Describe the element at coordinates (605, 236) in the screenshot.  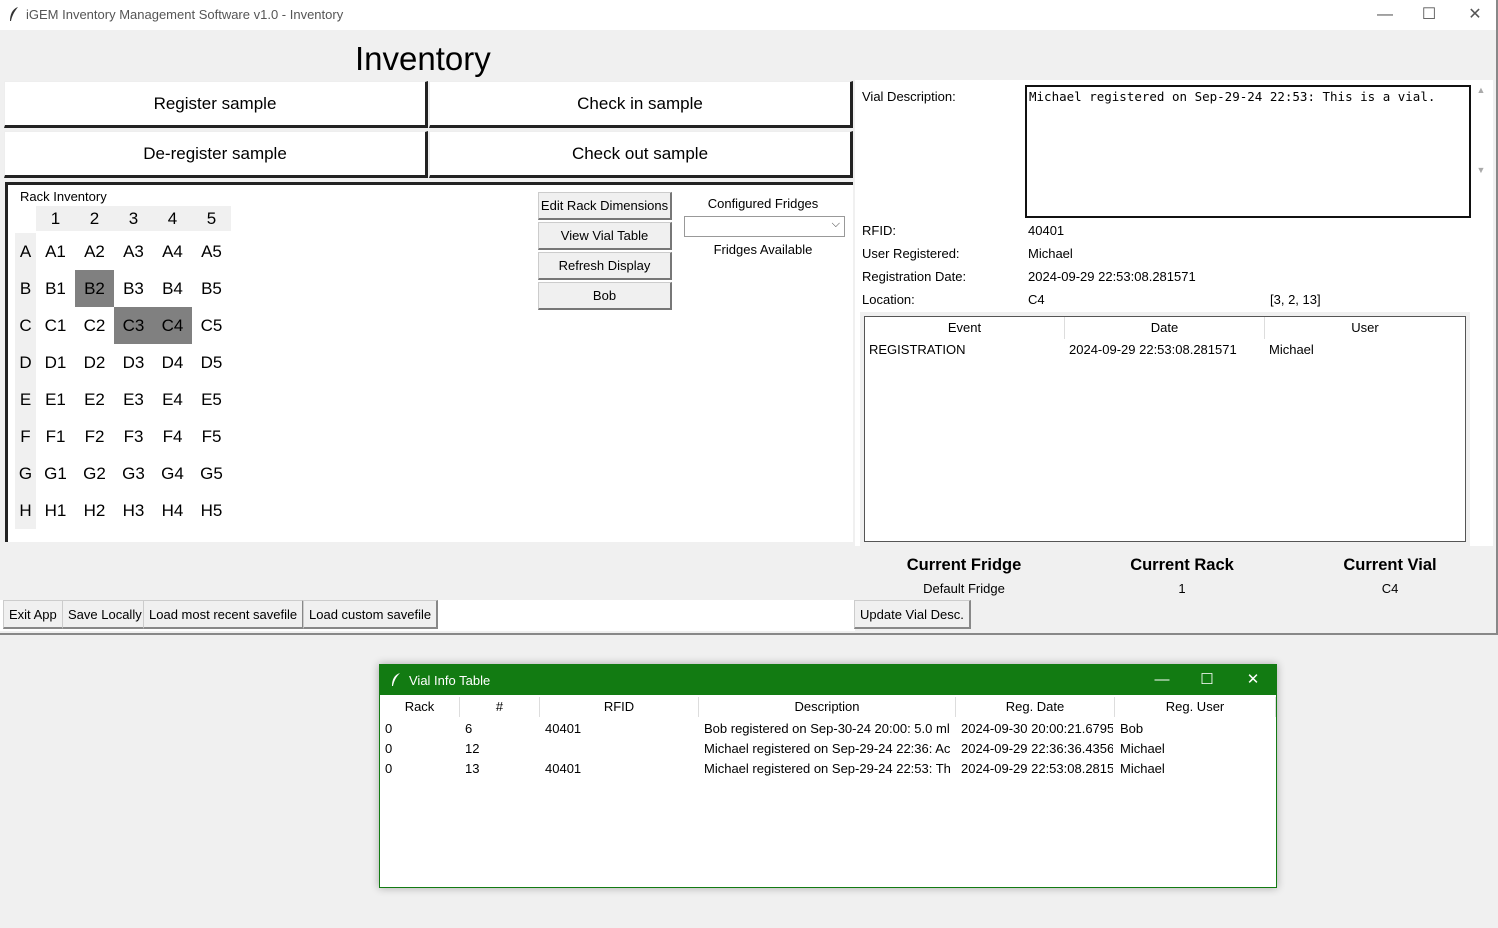
I see `view-vial-table-button: View Vial Table` at that location.